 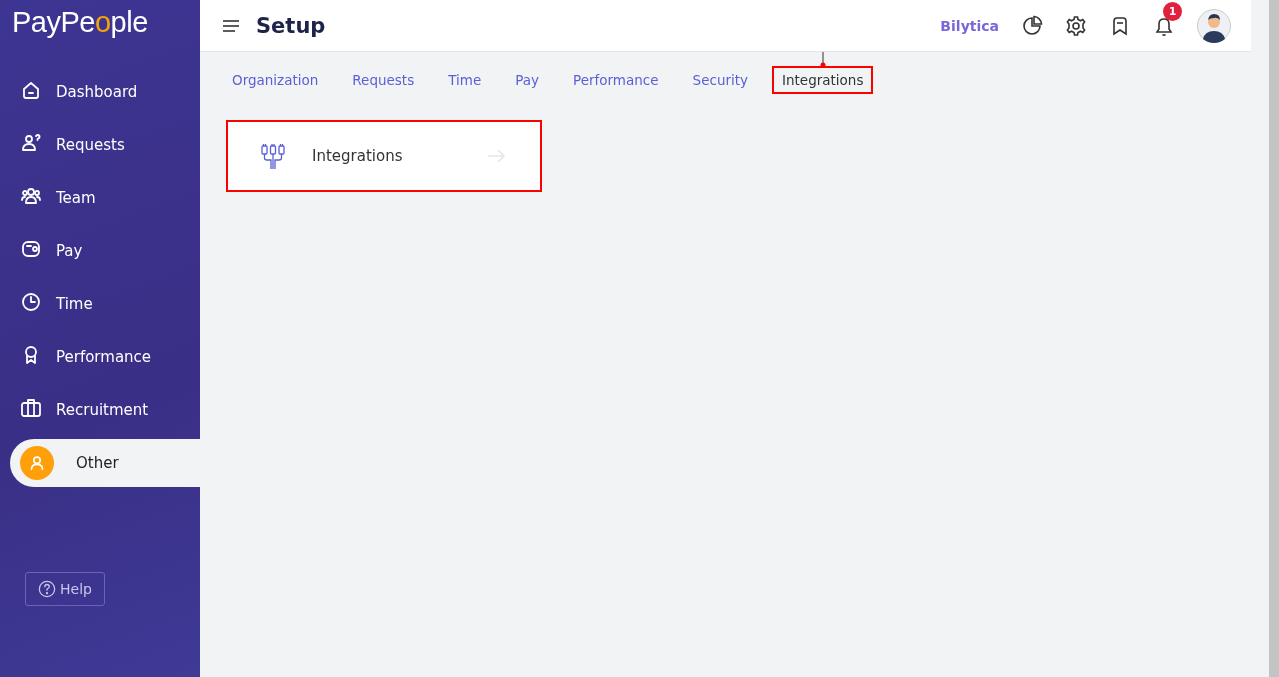 I want to click on sidebar-item: Performance, so click(x=100, y=356).